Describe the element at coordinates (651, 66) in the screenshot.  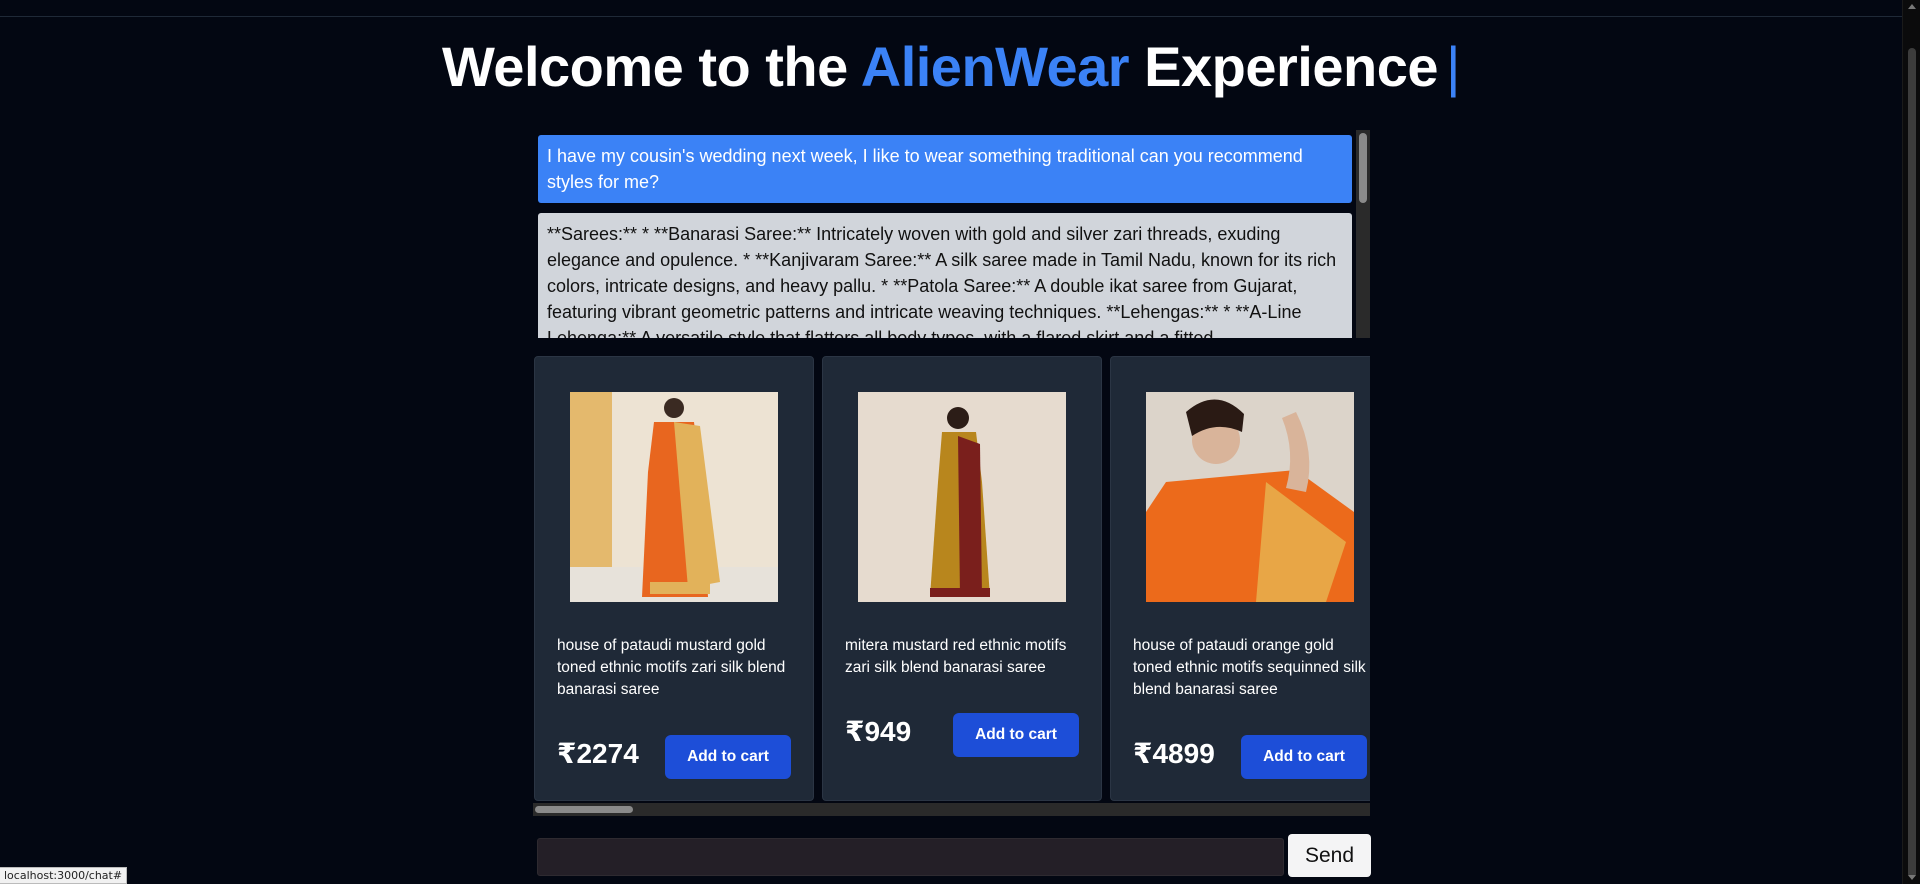
I see `title-prefix: Welcome to the` at that location.